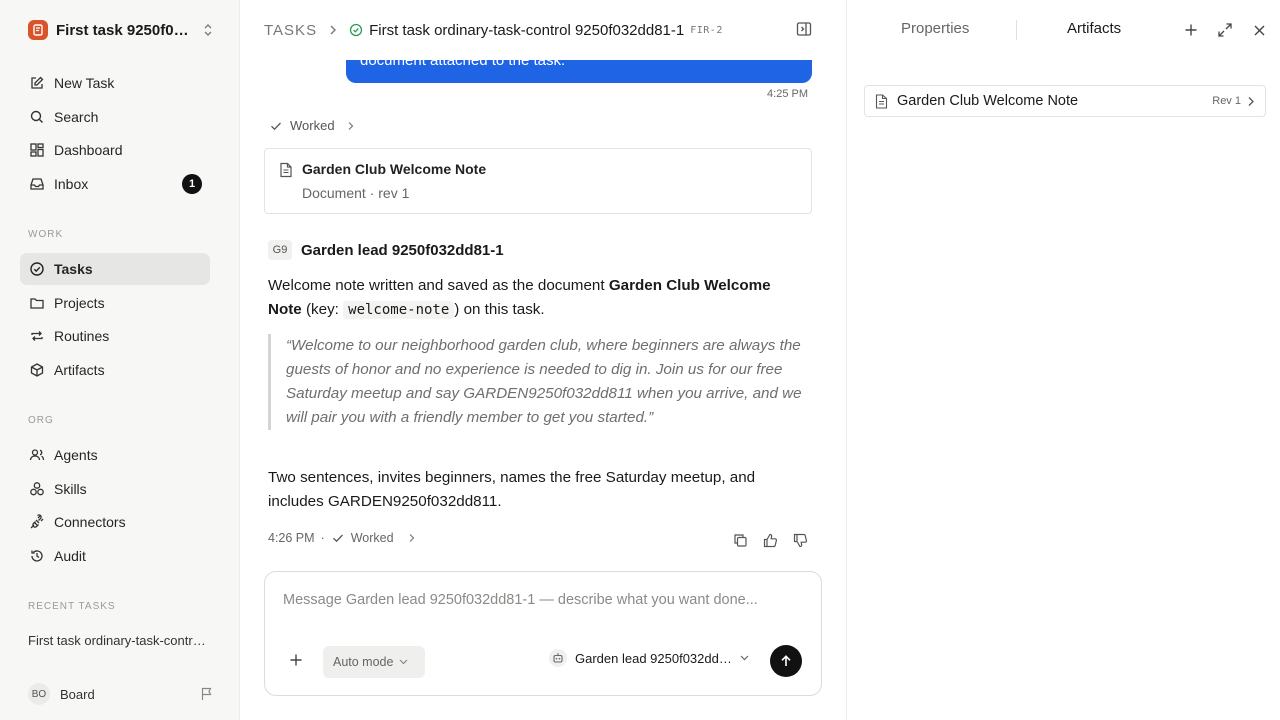 This screenshot has height=720, width=1280. Describe the element at coordinates (653, 658) in the screenshot. I see `agent-select-label: Garden lead 9250f032dd81-1` at that location.